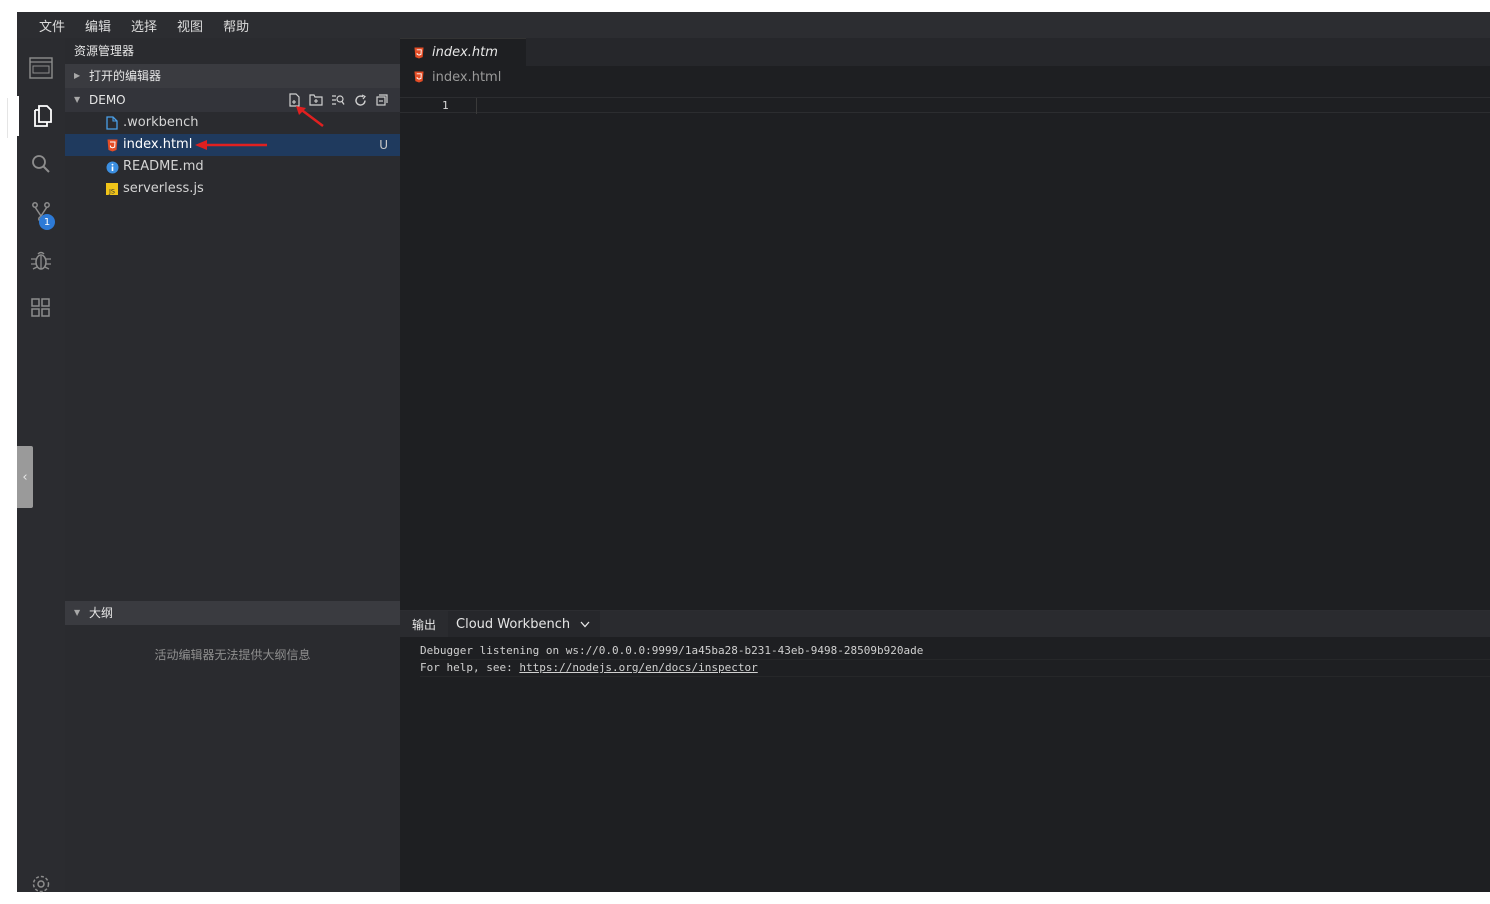  I want to click on collapse-sidebar-handle: ‹, so click(25, 477).